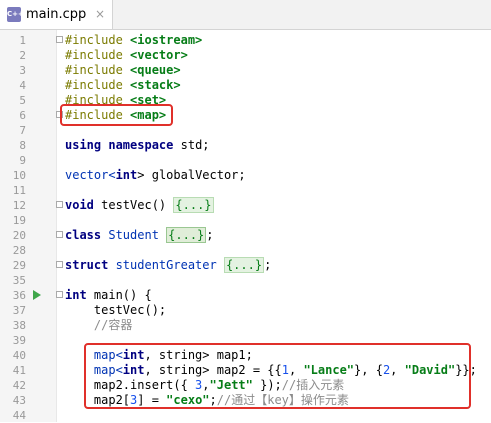 The image size is (491, 423). What do you see at coordinates (15, 14) in the screenshot?
I see `cpp-file-icon: C++` at bounding box center [15, 14].